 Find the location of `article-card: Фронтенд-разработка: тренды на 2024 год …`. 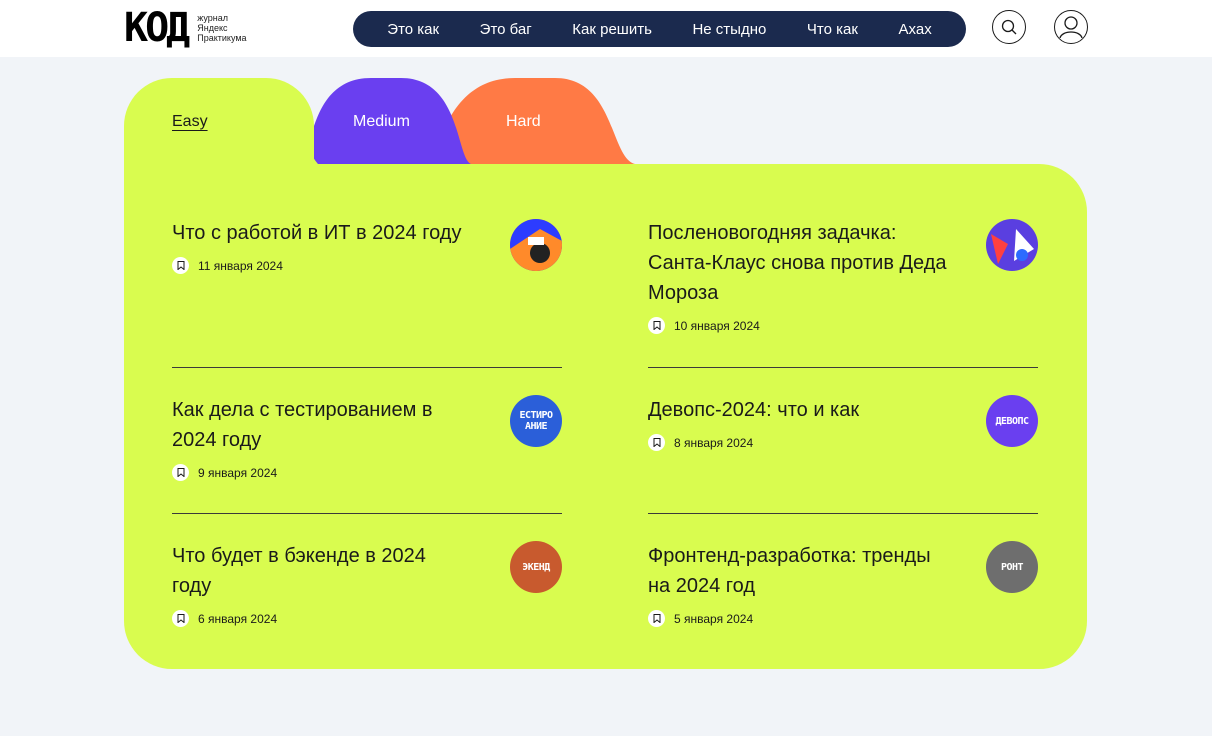

article-card: Фронтенд-разработка: тренды на 2024 год … is located at coordinates (803, 584).